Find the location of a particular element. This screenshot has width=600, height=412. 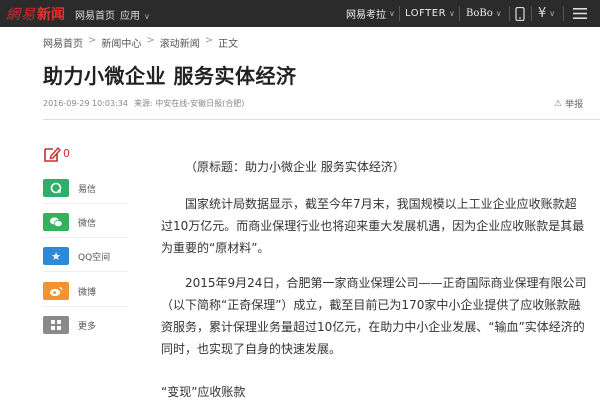

weibo-icon is located at coordinates (56, 291).